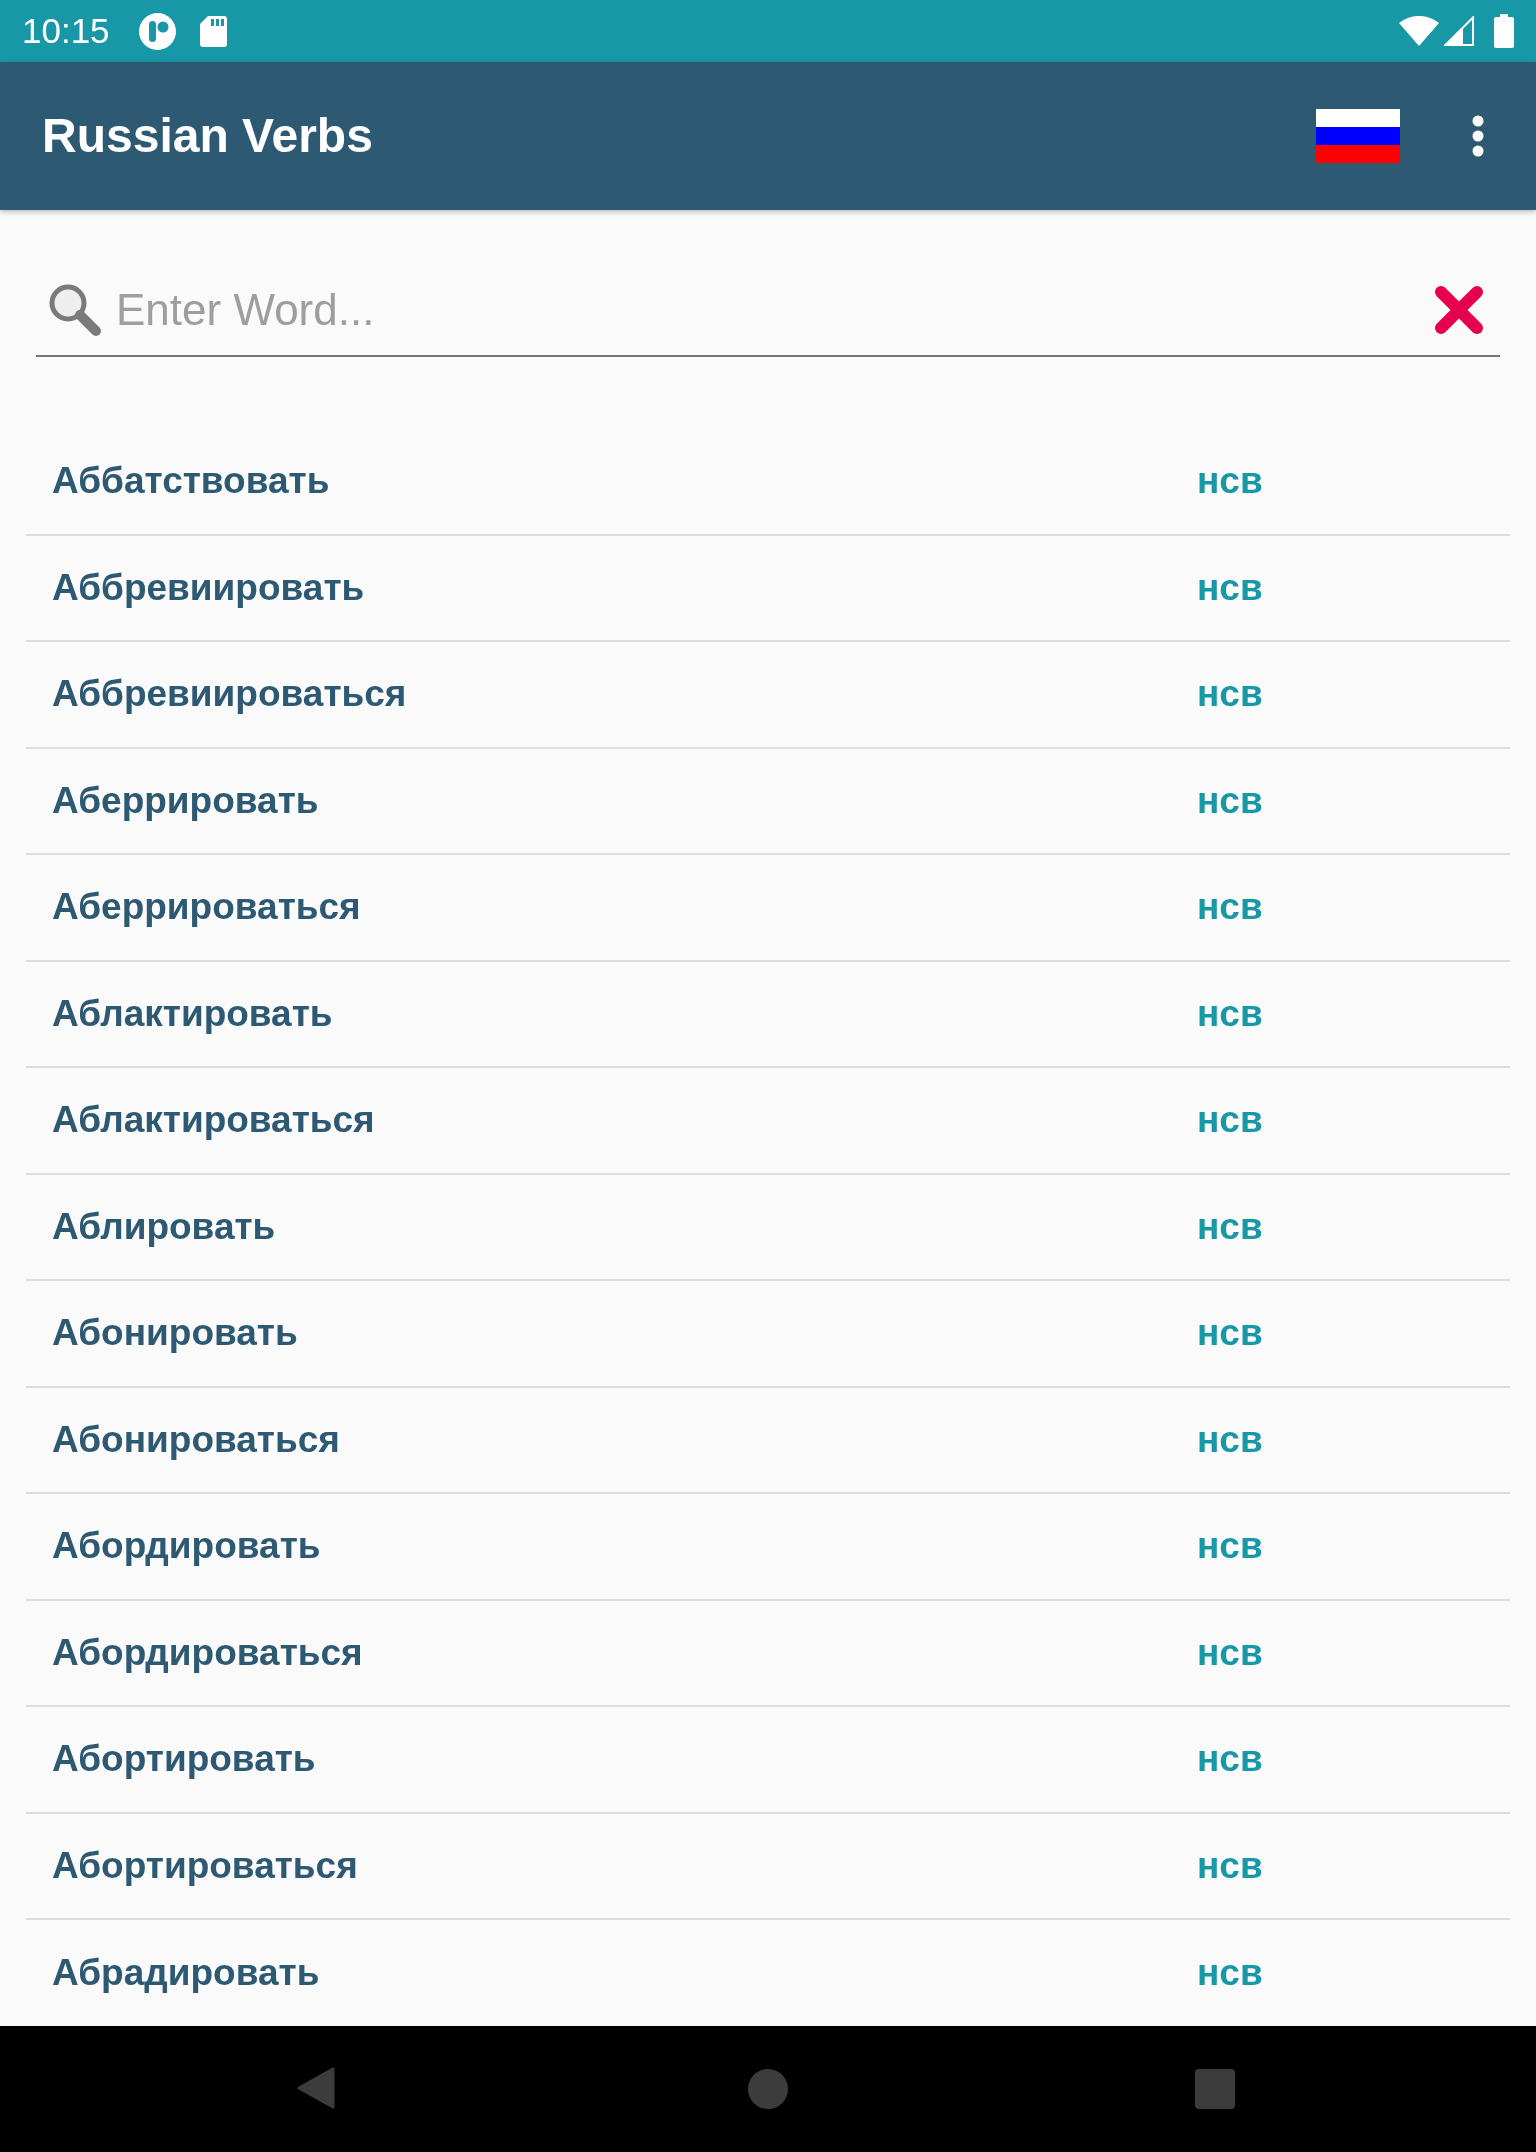  What do you see at coordinates (213, 31) in the screenshot?
I see `sd-card-icon` at bounding box center [213, 31].